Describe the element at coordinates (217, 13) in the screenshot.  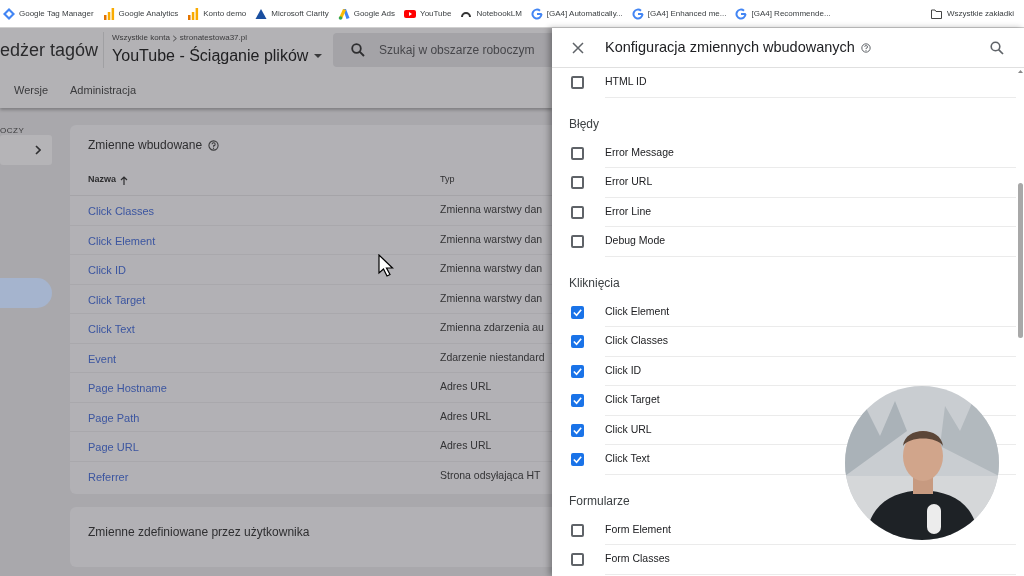
I see `bookmark: Konto demo` at that location.